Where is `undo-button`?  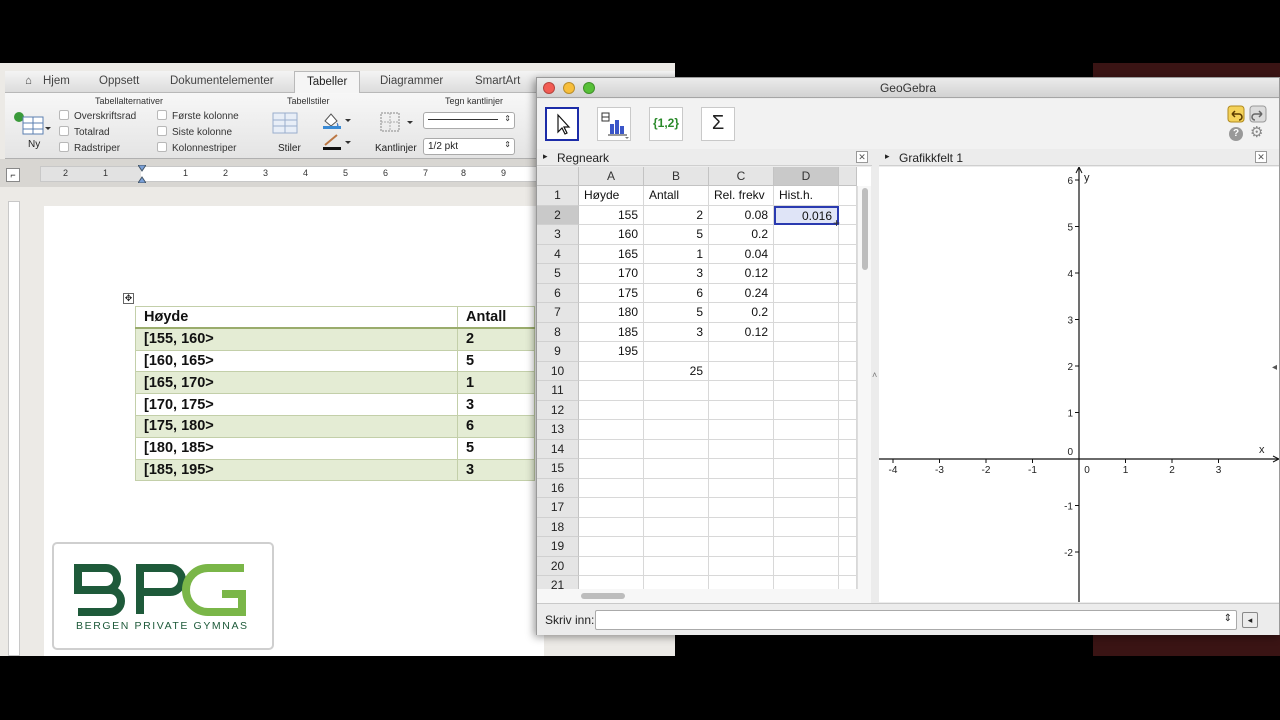
undo-button is located at coordinates (1236, 114).